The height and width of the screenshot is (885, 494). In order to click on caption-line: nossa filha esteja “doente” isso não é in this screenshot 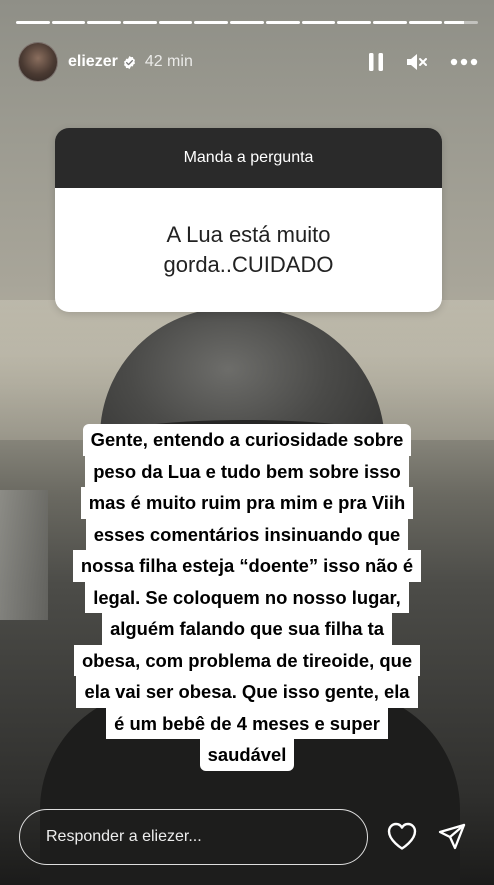, I will do `click(247, 566)`.